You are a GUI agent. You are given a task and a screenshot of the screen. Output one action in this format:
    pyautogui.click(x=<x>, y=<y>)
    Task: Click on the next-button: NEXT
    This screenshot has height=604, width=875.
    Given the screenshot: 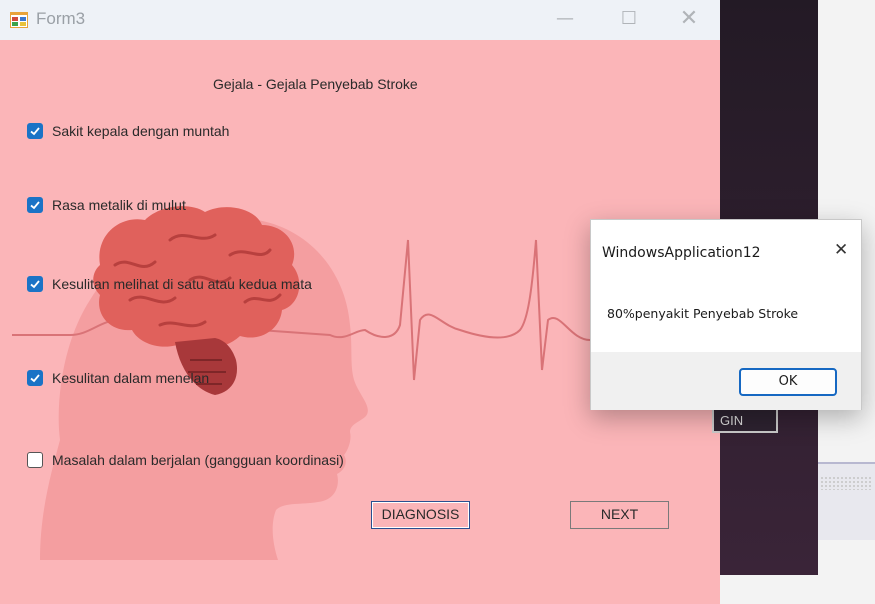 What is the action you would take?
    pyautogui.click(x=619, y=515)
    